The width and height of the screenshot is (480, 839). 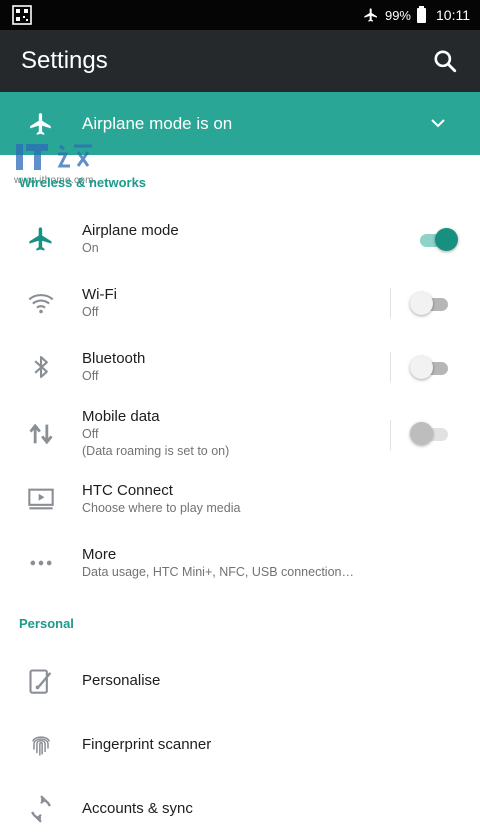 What do you see at coordinates (121, 416) in the screenshot?
I see `mobile-data-label: Mobile data` at bounding box center [121, 416].